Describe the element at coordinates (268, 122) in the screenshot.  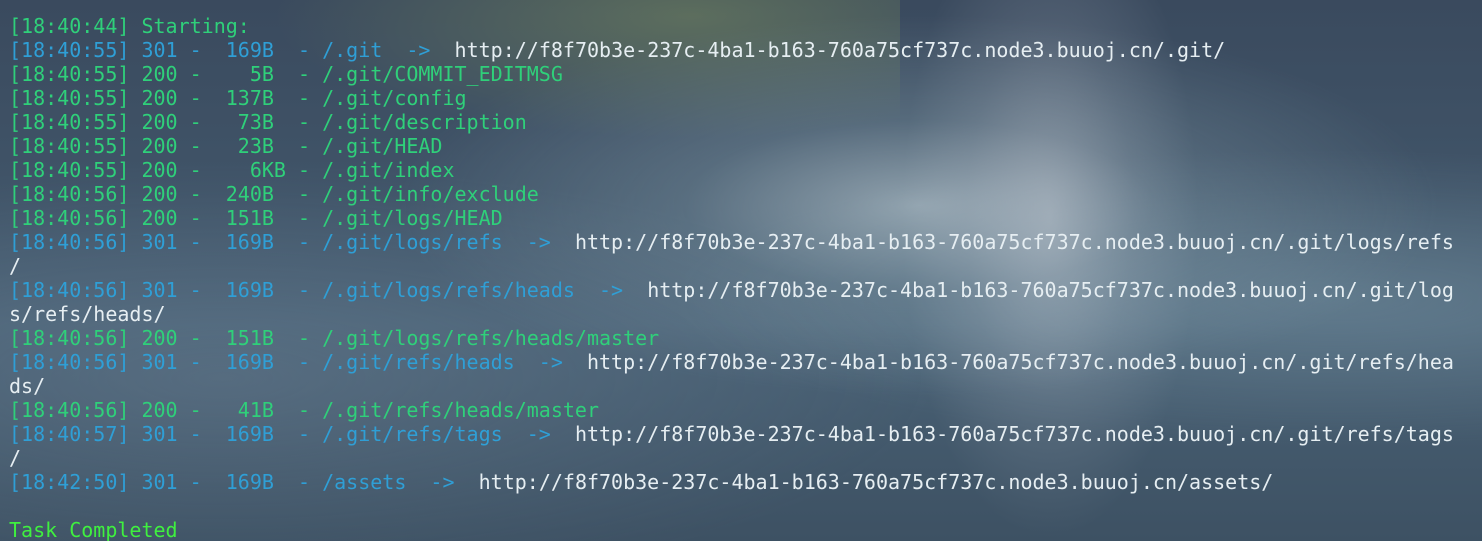
I see `terminal-line: [18:40:55] 200 - 73B - /.git/description` at that location.